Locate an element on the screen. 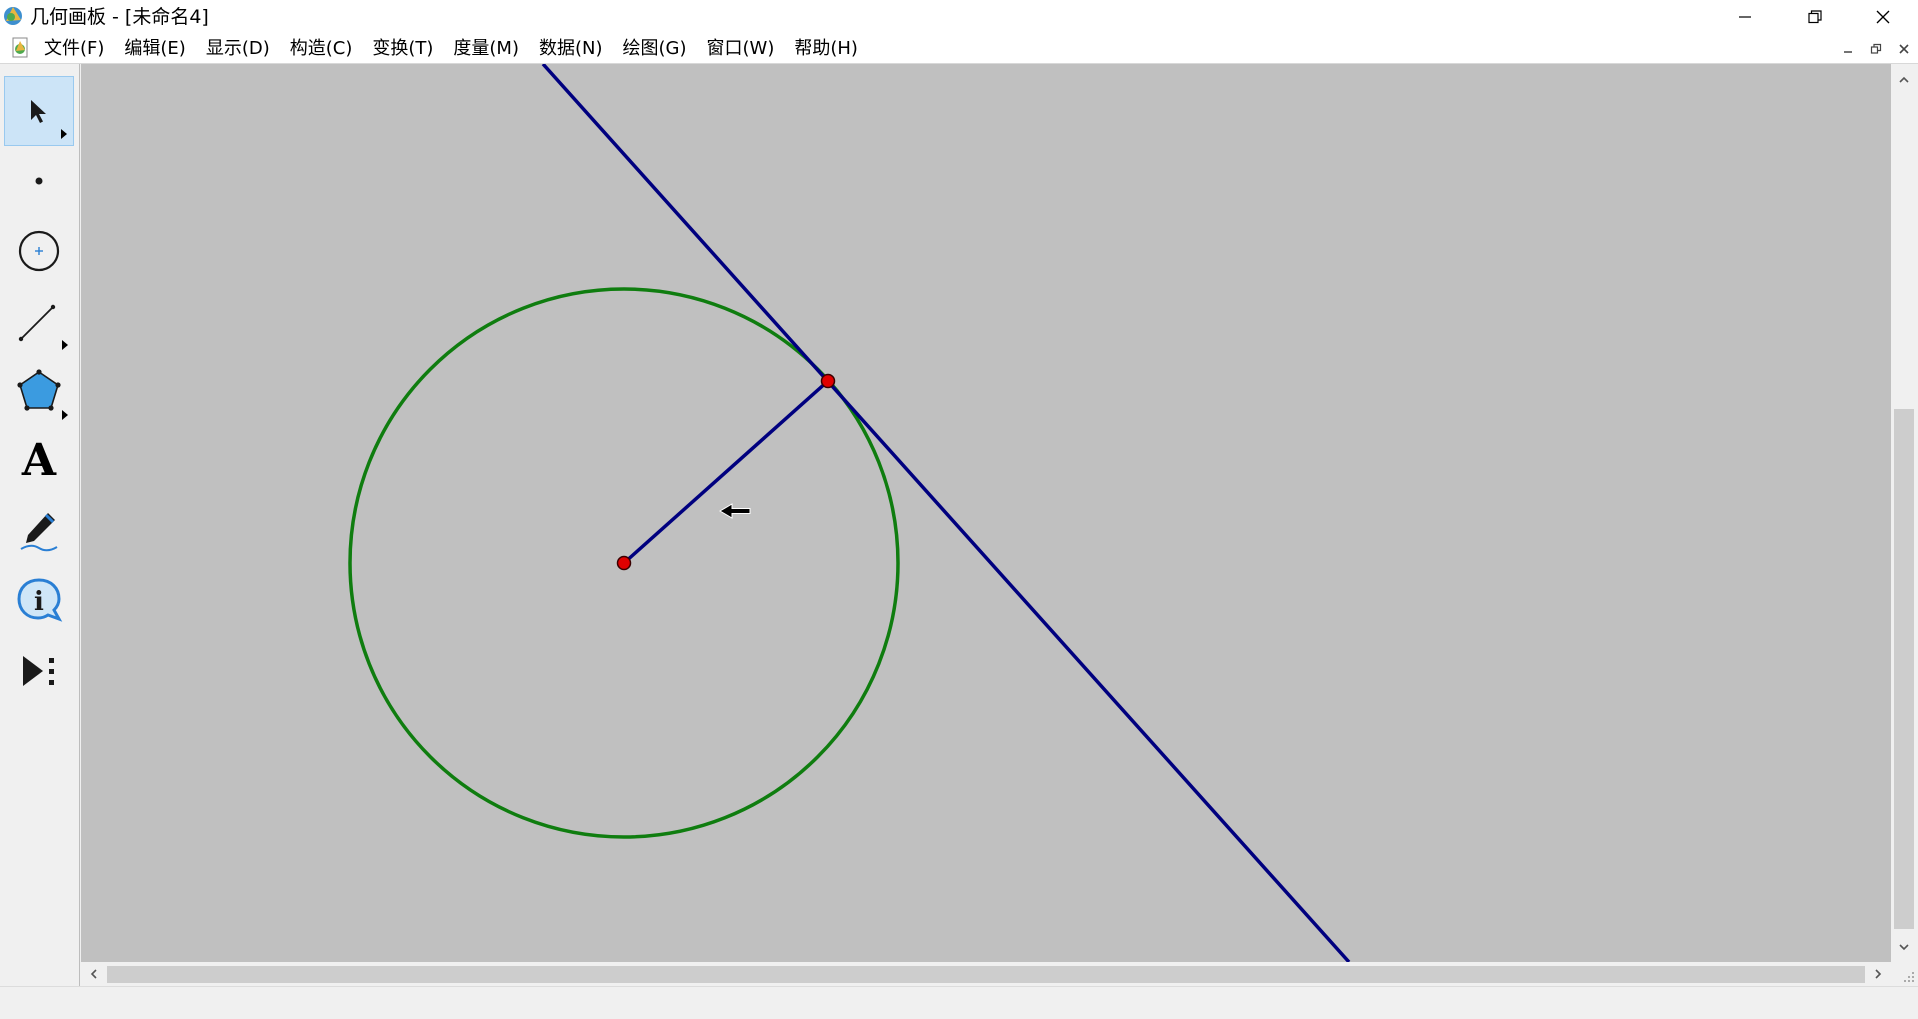  text-tool: A is located at coordinates (39, 461).